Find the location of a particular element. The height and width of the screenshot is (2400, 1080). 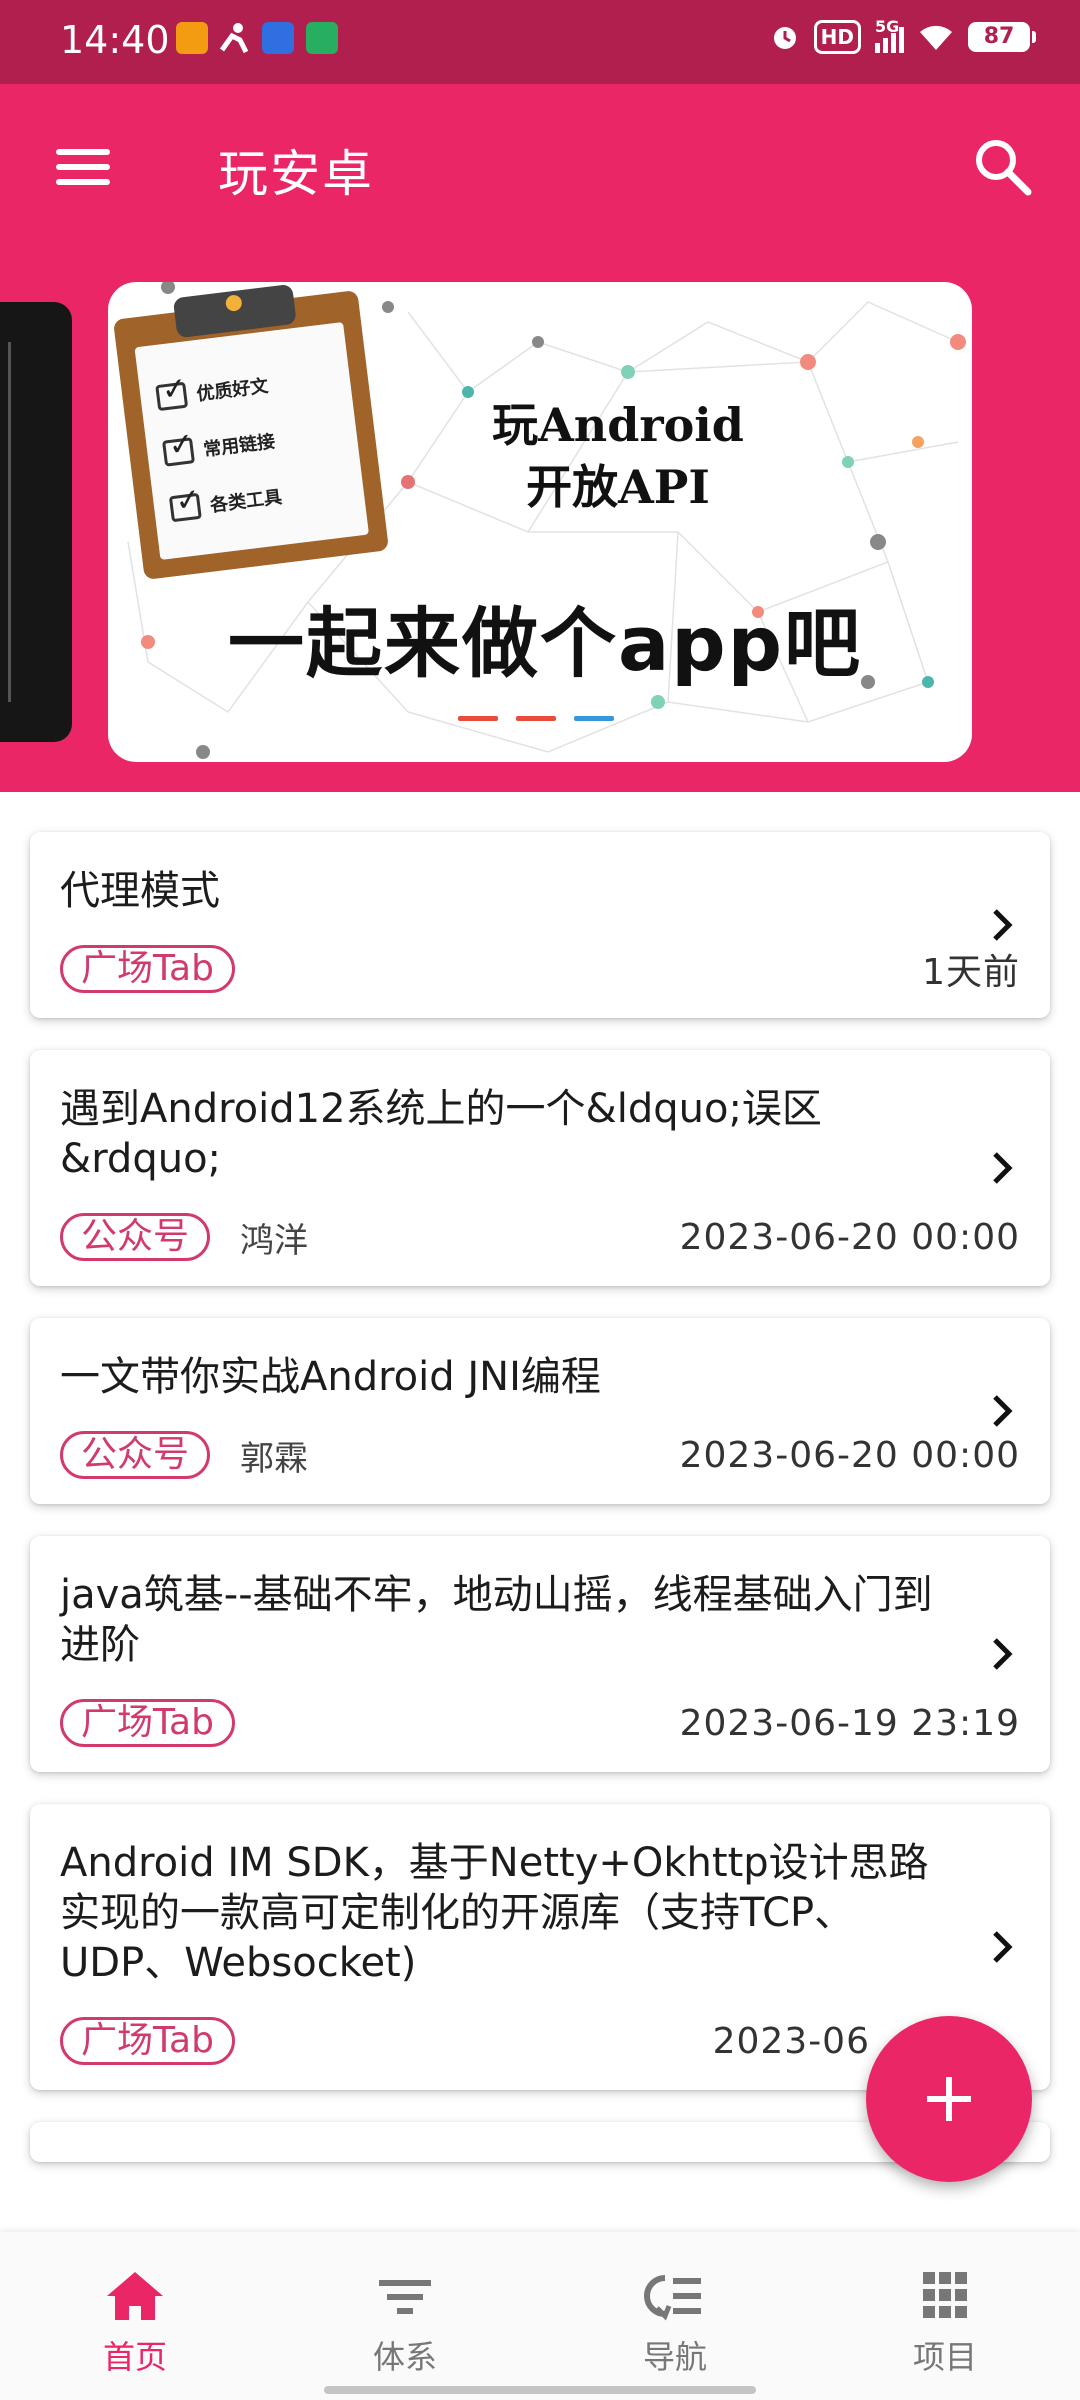

article-date: 1天前 is located at coordinates (971, 972).